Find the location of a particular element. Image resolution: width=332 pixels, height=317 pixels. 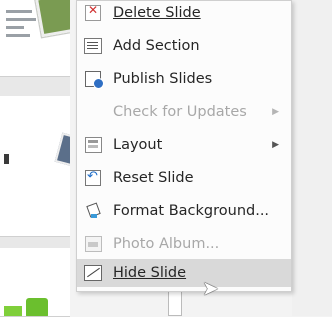

menu-item-reset-slide: Reset Slide is located at coordinates (184, 178).